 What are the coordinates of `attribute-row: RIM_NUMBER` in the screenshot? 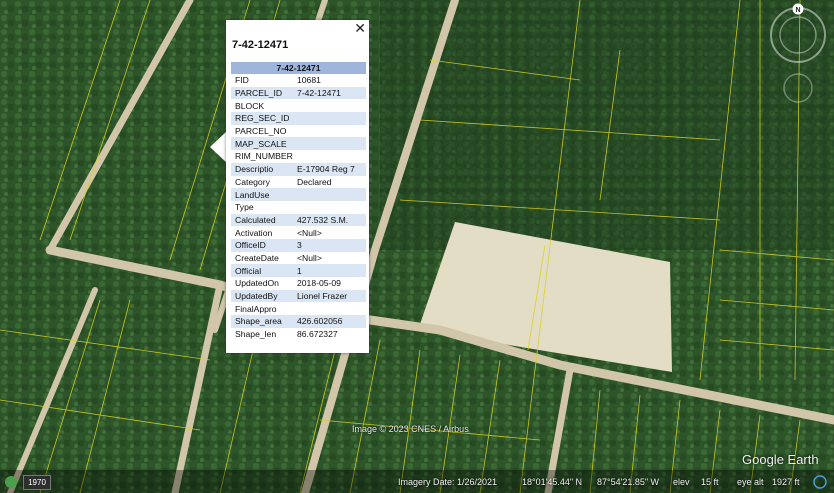 It's located at (298, 156).